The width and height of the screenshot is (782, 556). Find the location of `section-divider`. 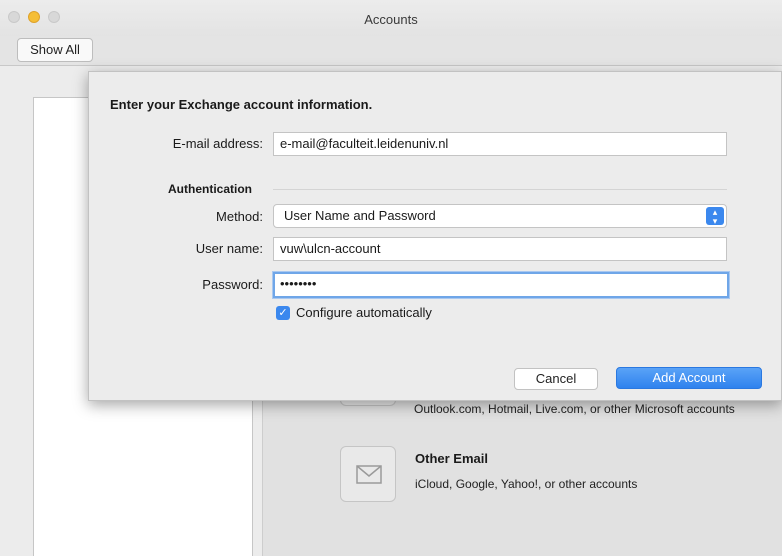

section-divider is located at coordinates (500, 189).